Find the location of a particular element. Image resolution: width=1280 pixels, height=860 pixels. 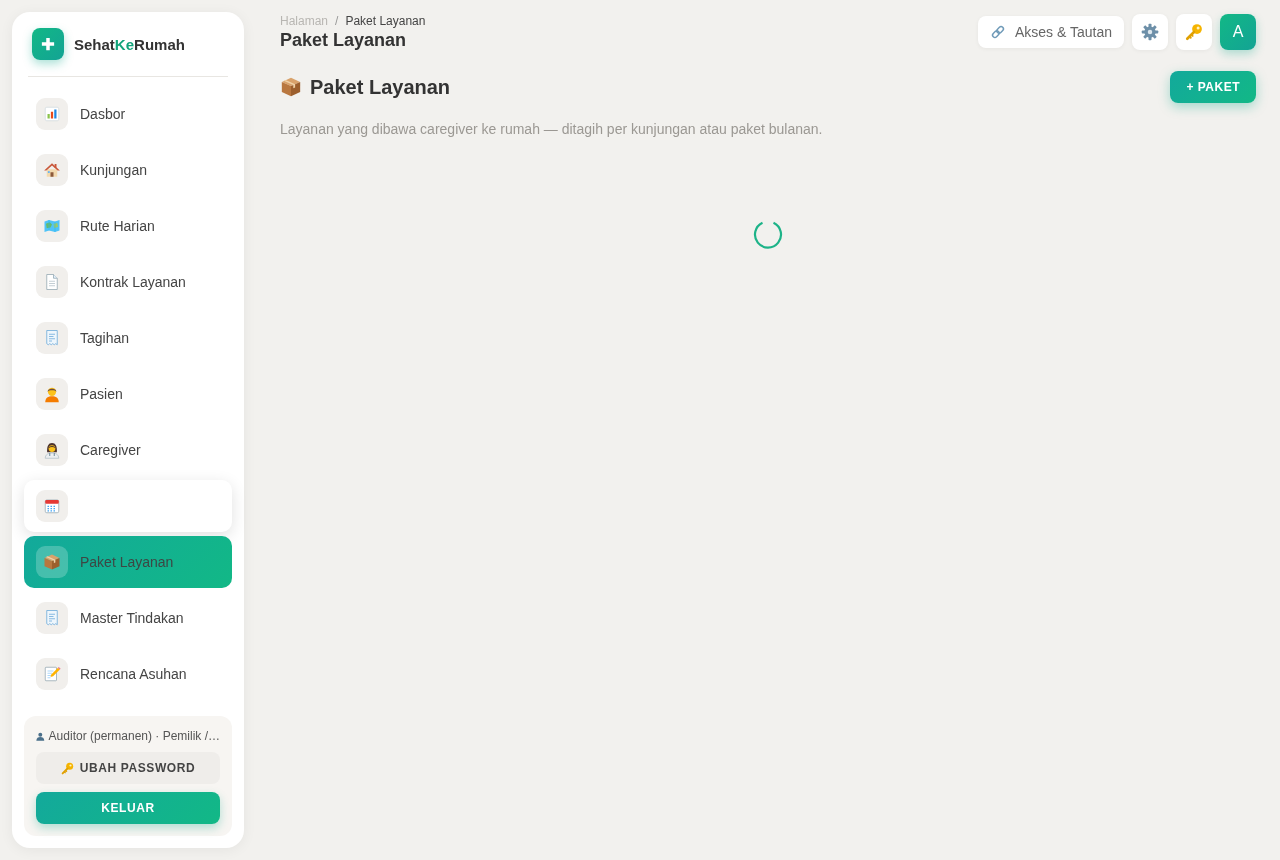

breadcrumb-current: Paket Layanan is located at coordinates (385, 21).